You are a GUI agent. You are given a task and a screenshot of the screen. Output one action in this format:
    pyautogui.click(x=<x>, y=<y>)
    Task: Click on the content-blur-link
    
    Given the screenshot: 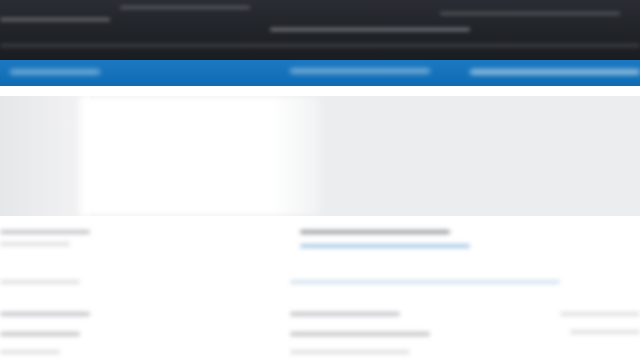 What is the action you would take?
    pyautogui.click(x=385, y=246)
    